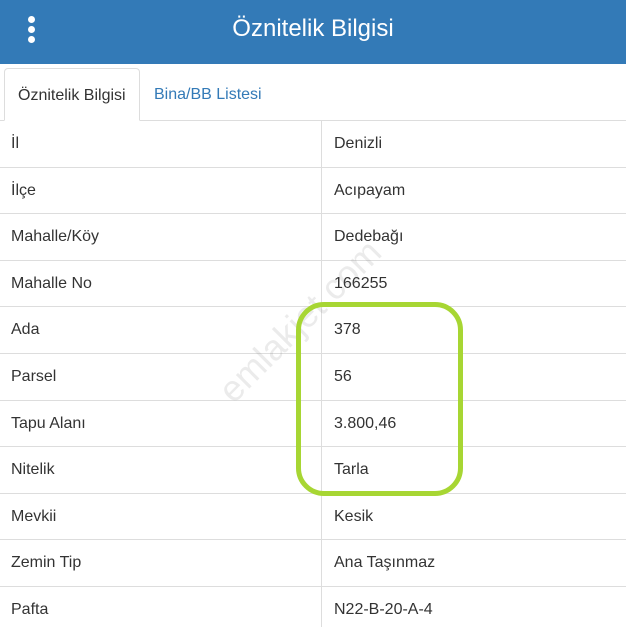  What do you see at coordinates (72, 94) in the screenshot?
I see `tab-oznitelik-bilgisi: Öznitelik Bilgisi` at bounding box center [72, 94].